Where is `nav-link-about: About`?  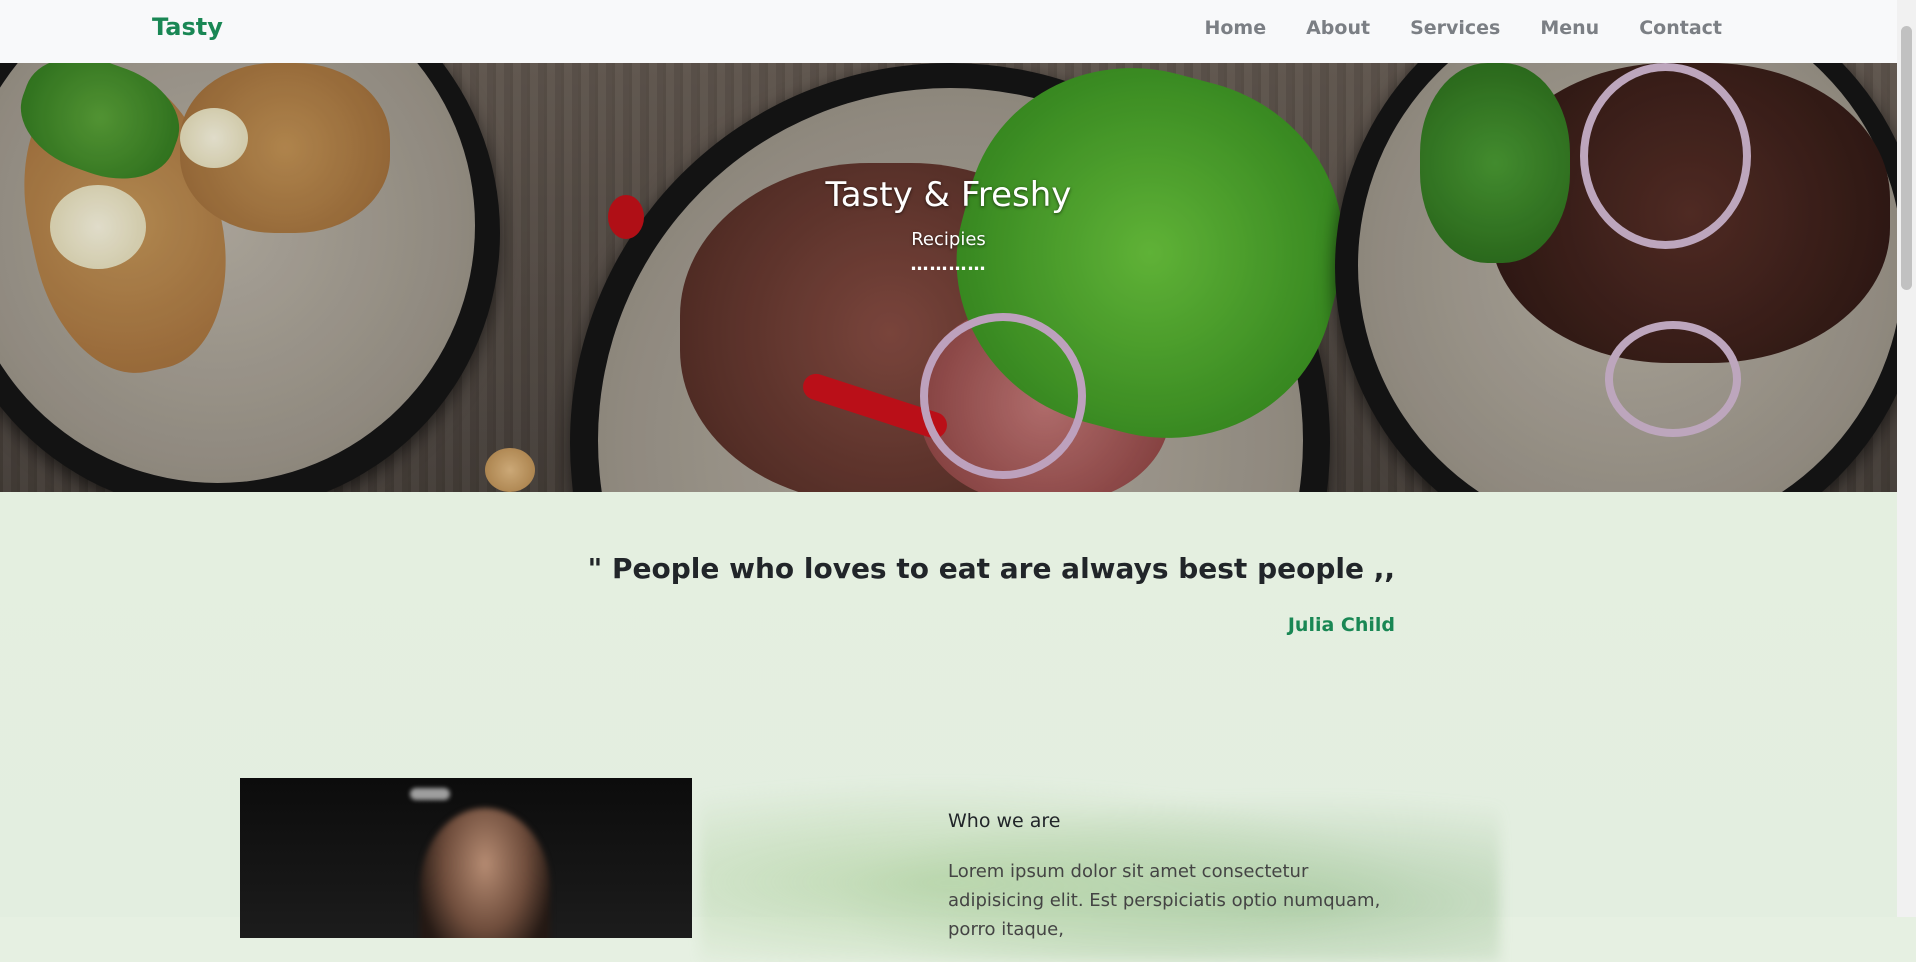
nav-link-about: About is located at coordinates (1338, 28).